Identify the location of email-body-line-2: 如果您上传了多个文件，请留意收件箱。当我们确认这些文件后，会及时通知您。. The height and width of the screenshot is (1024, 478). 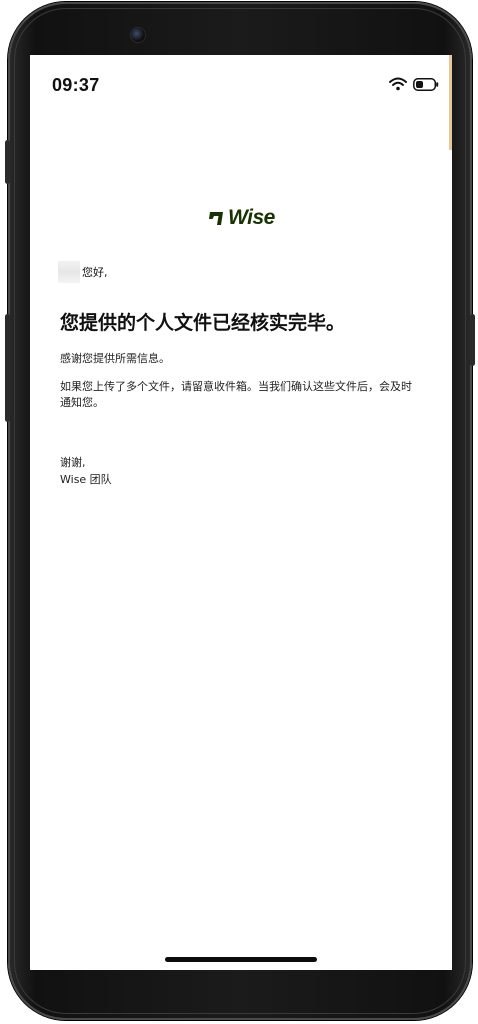
(236, 394).